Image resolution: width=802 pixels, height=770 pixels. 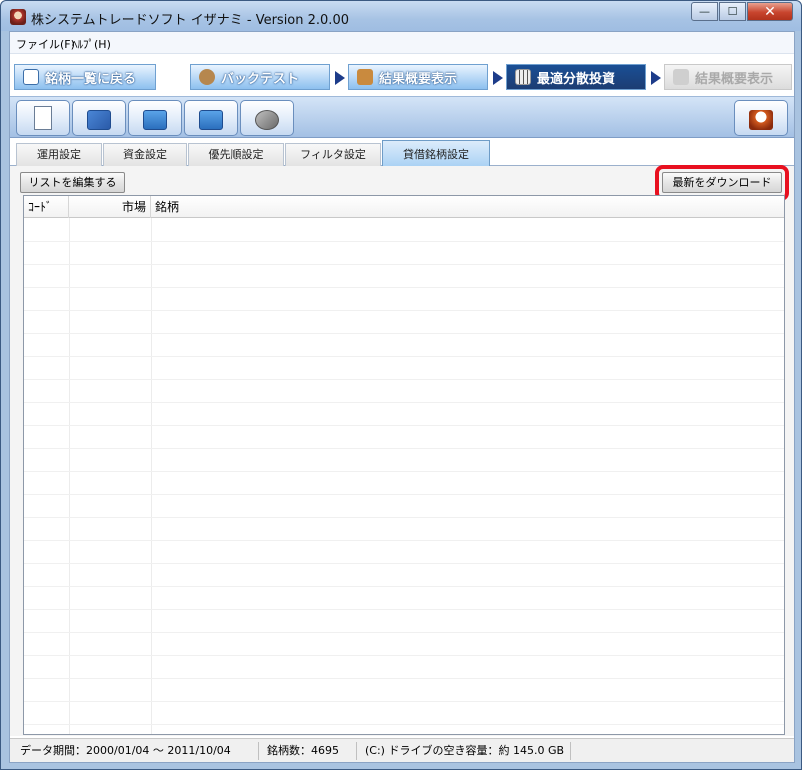 I want to click on menu-file: ファイル(F), so click(x=45, y=44).